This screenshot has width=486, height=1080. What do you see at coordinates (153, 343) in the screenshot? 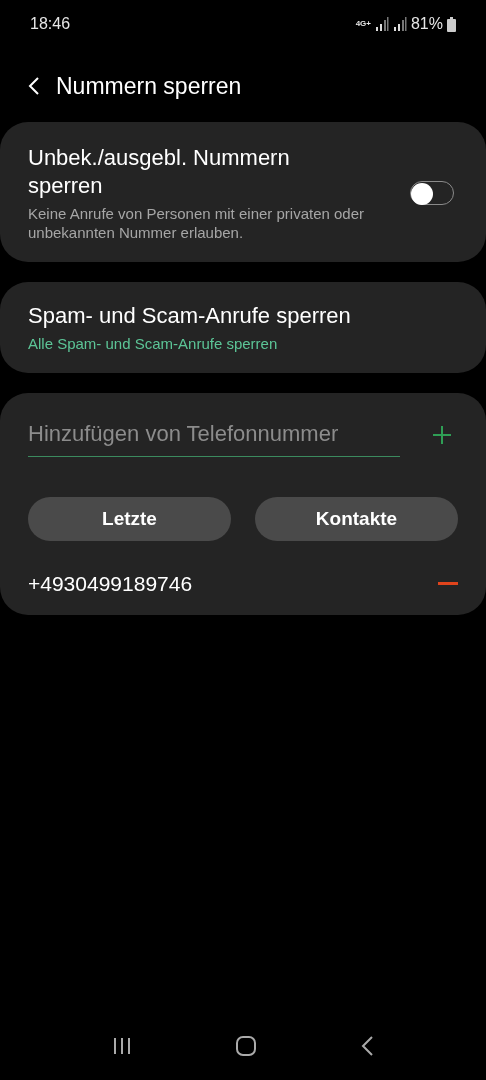
I see `setting-description: Alle Spam- und Scam-Anrufe sperren` at bounding box center [153, 343].